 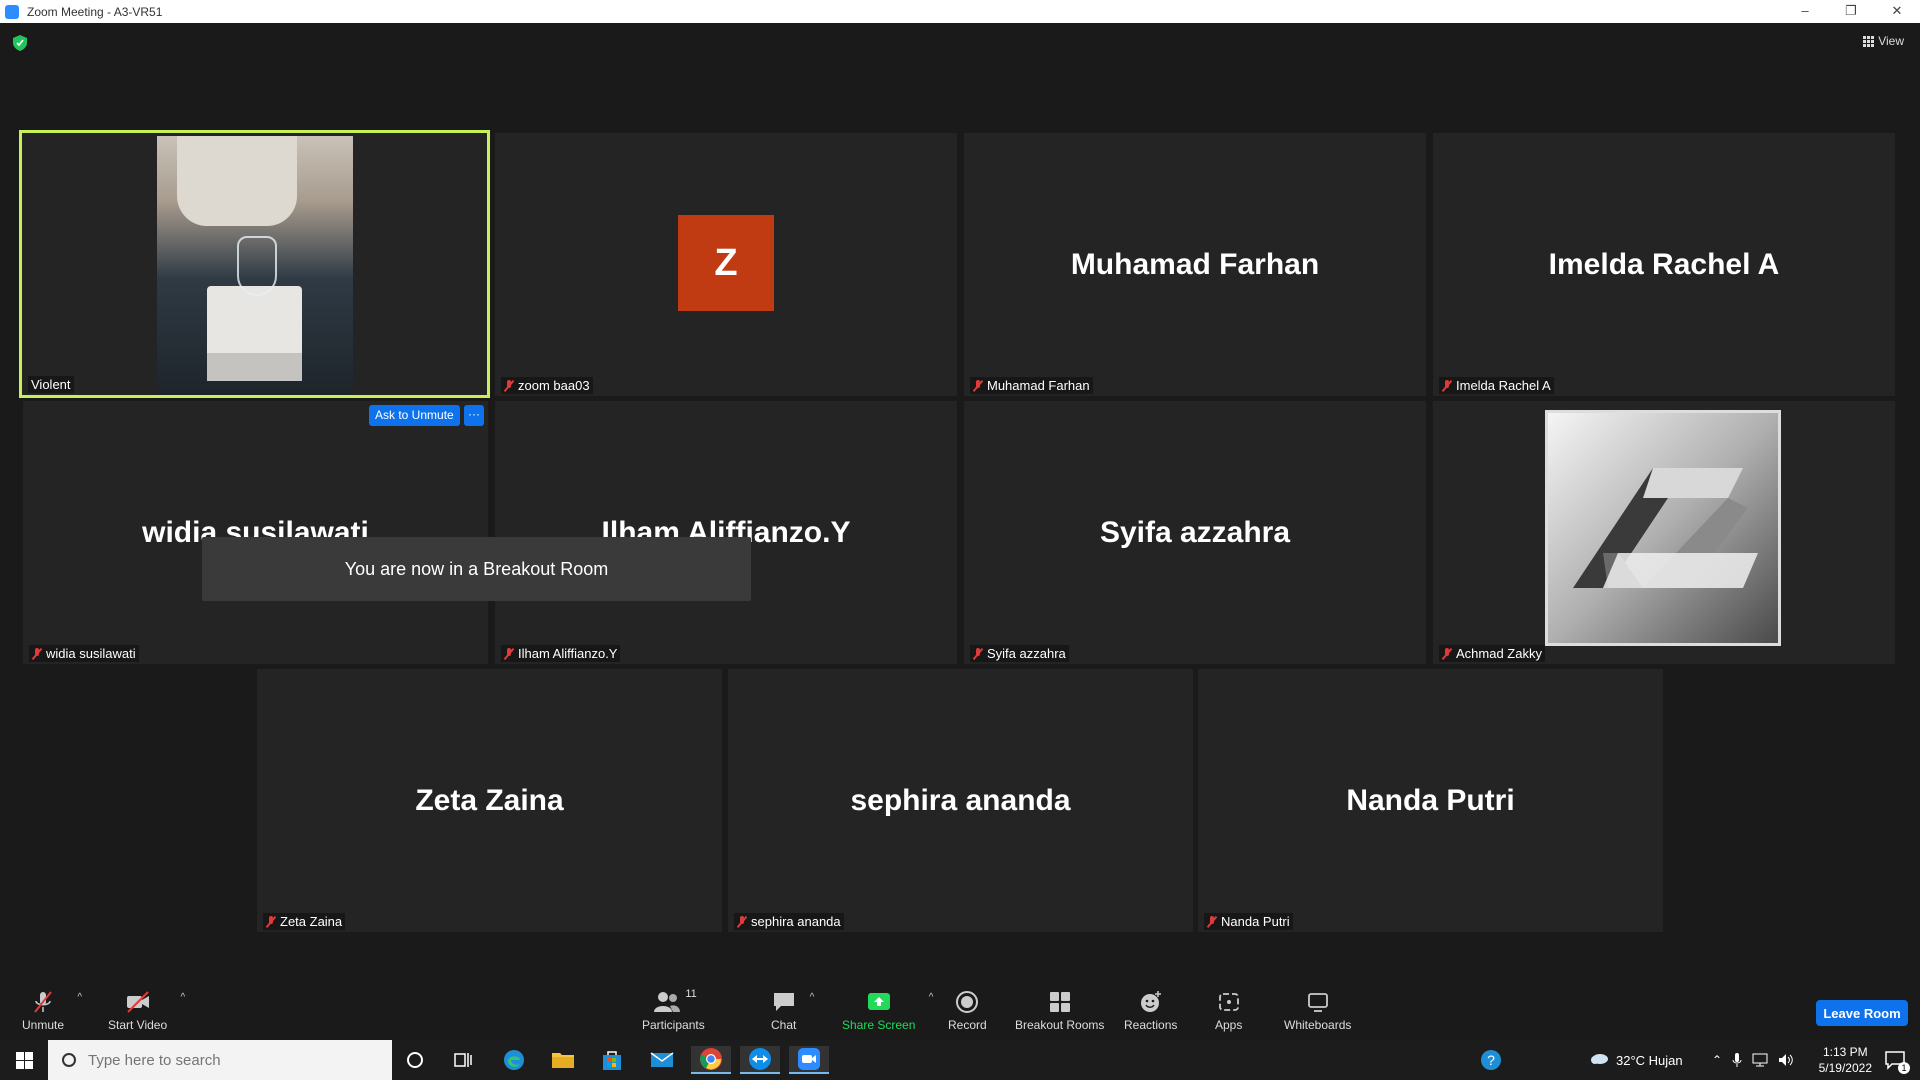 What do you see at coordinates (783, 1002) in the screenshot?
I see `chat-icon` at bounding box center [783, 1002].